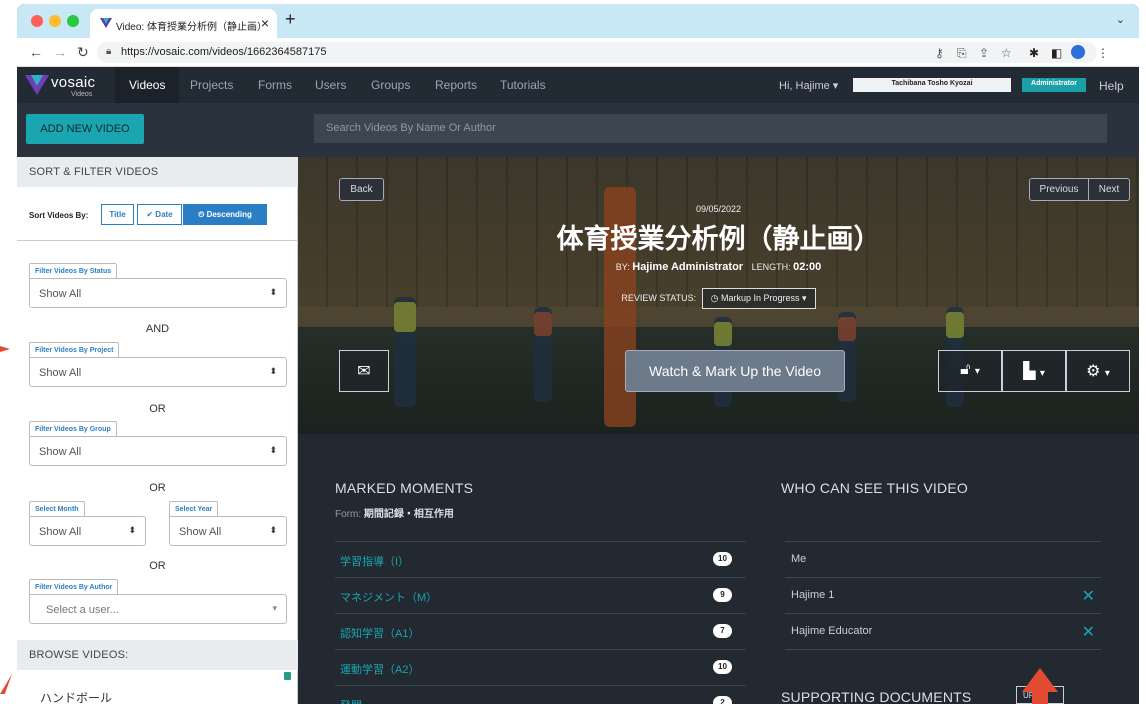  I want to click on translate-icon: ⎘, so click(962, 53).